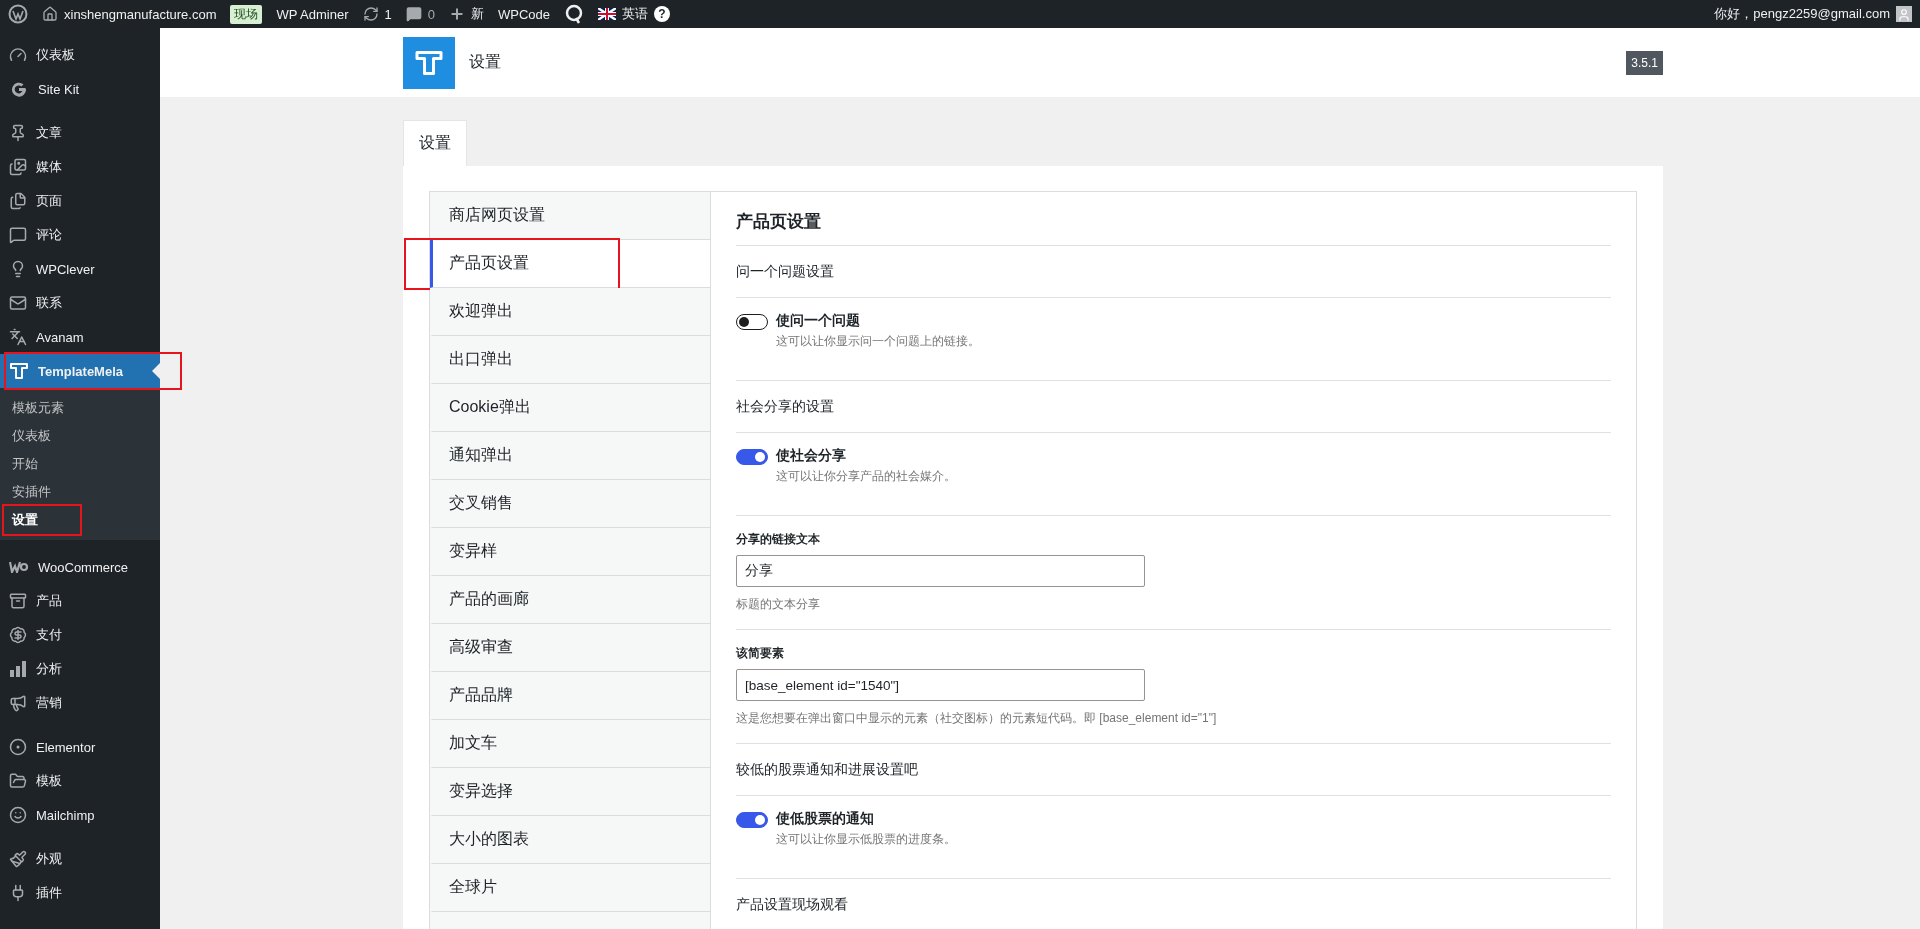 Image resolution: width=1920 pixels, height=929 pixels. I want to click on sidebar-item: 评论, so click(80, 235).